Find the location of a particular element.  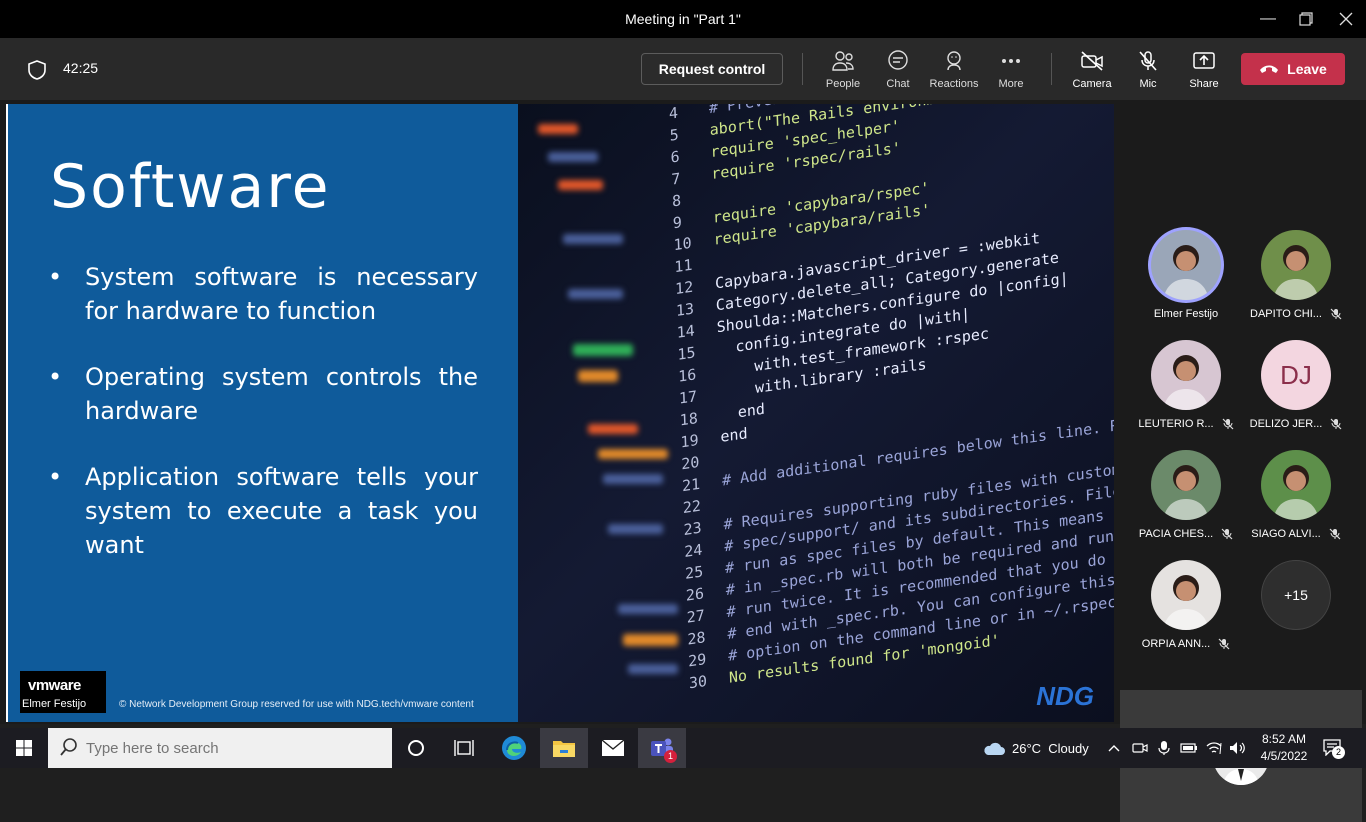

chat-label: Chat is located at coordinates (898, 84).